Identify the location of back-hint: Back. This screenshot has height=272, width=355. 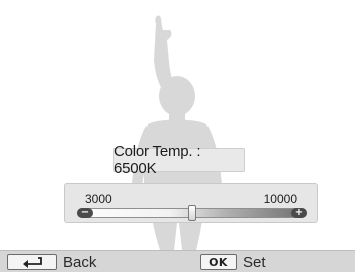
(51, 262).